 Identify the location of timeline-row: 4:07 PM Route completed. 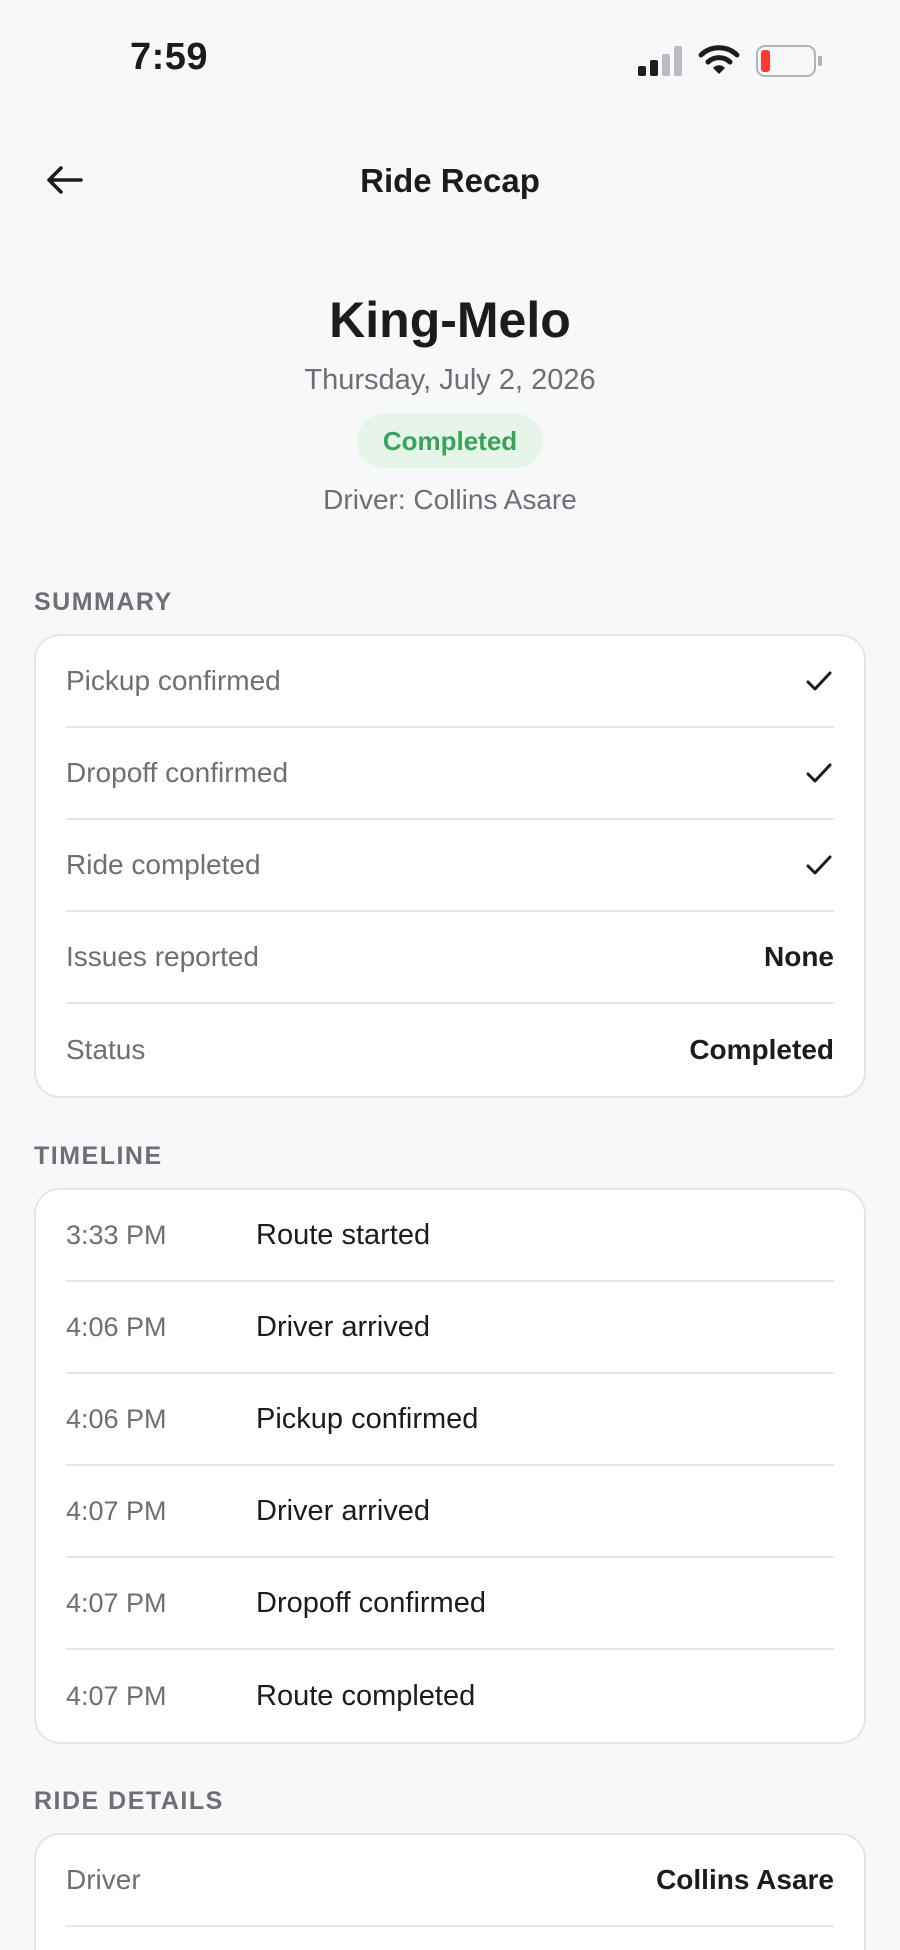
(450, 1696).